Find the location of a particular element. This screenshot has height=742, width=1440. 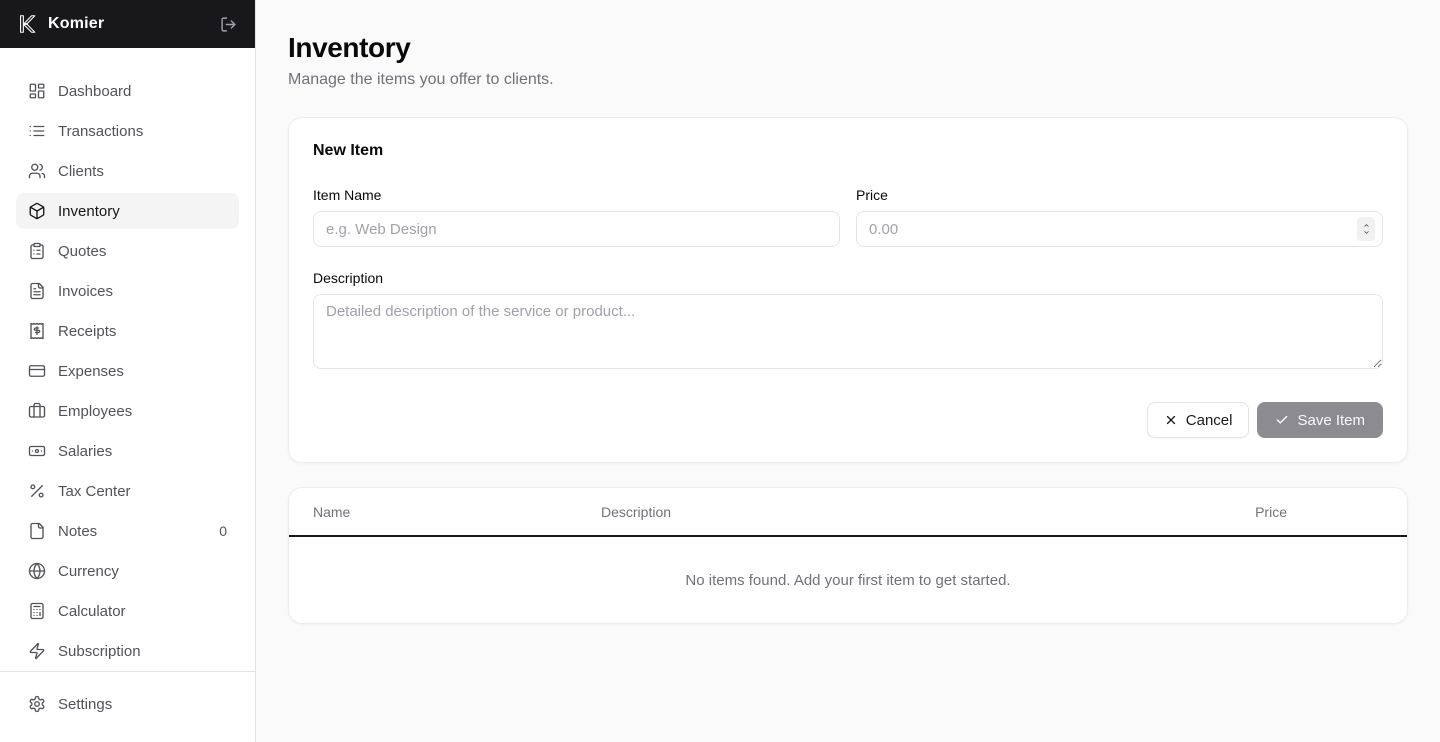

form-title: New Item is located at coordinates (348, 150).